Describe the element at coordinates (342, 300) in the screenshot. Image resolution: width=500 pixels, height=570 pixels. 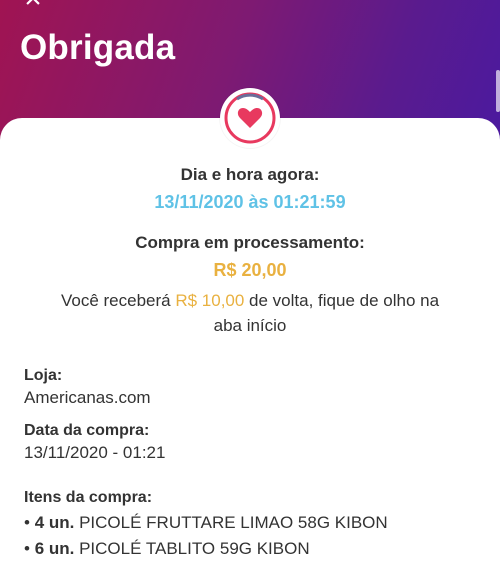
I see `cashback-suffix: de volta, fique de olho na` at that location.